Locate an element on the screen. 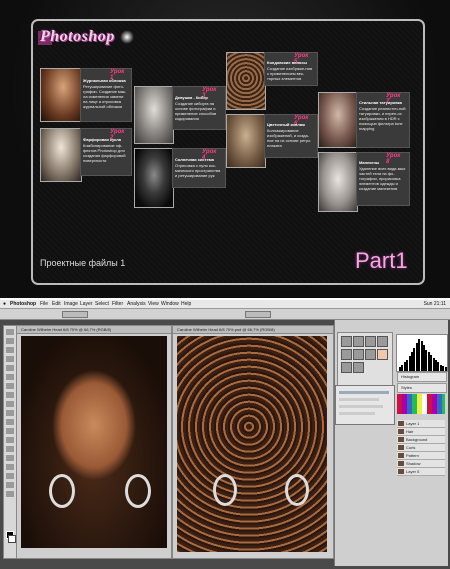 The image size is (450, 569). history-brush-tool is located at coordinates (10, 413).